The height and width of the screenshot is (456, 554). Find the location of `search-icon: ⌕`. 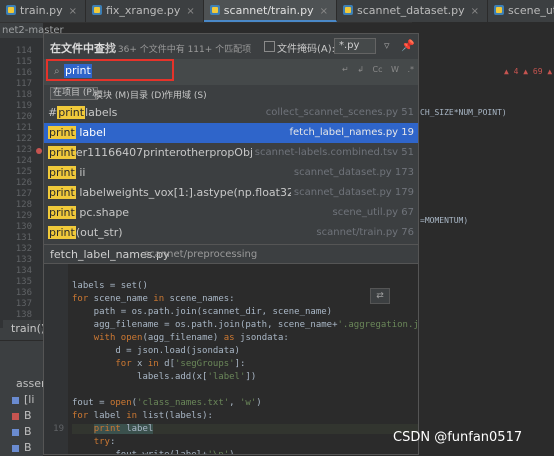

search-icon: ⌕ is located at coordinates (57, 71).